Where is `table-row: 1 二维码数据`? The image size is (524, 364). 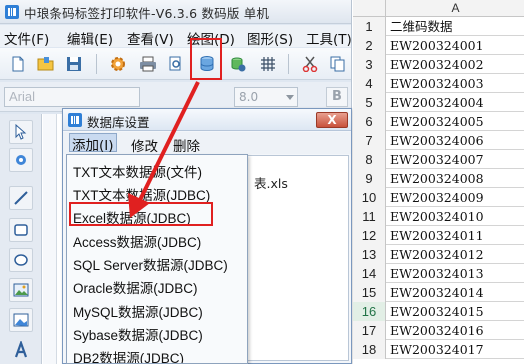 table-row: 1 二维码数据 is located at coordinates (438, 26).